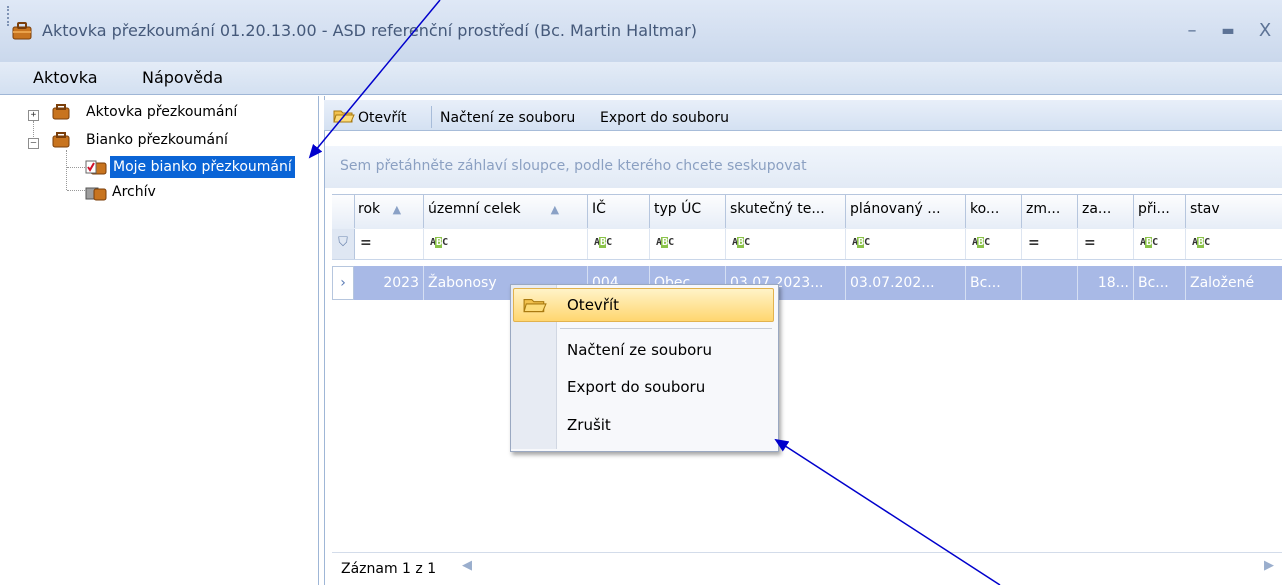 This screenshot has height=586, width=1282. What do you see at coordinates (96, 194) in the screenshot?
I see `archive-icon` at bounding box center [96, 194].